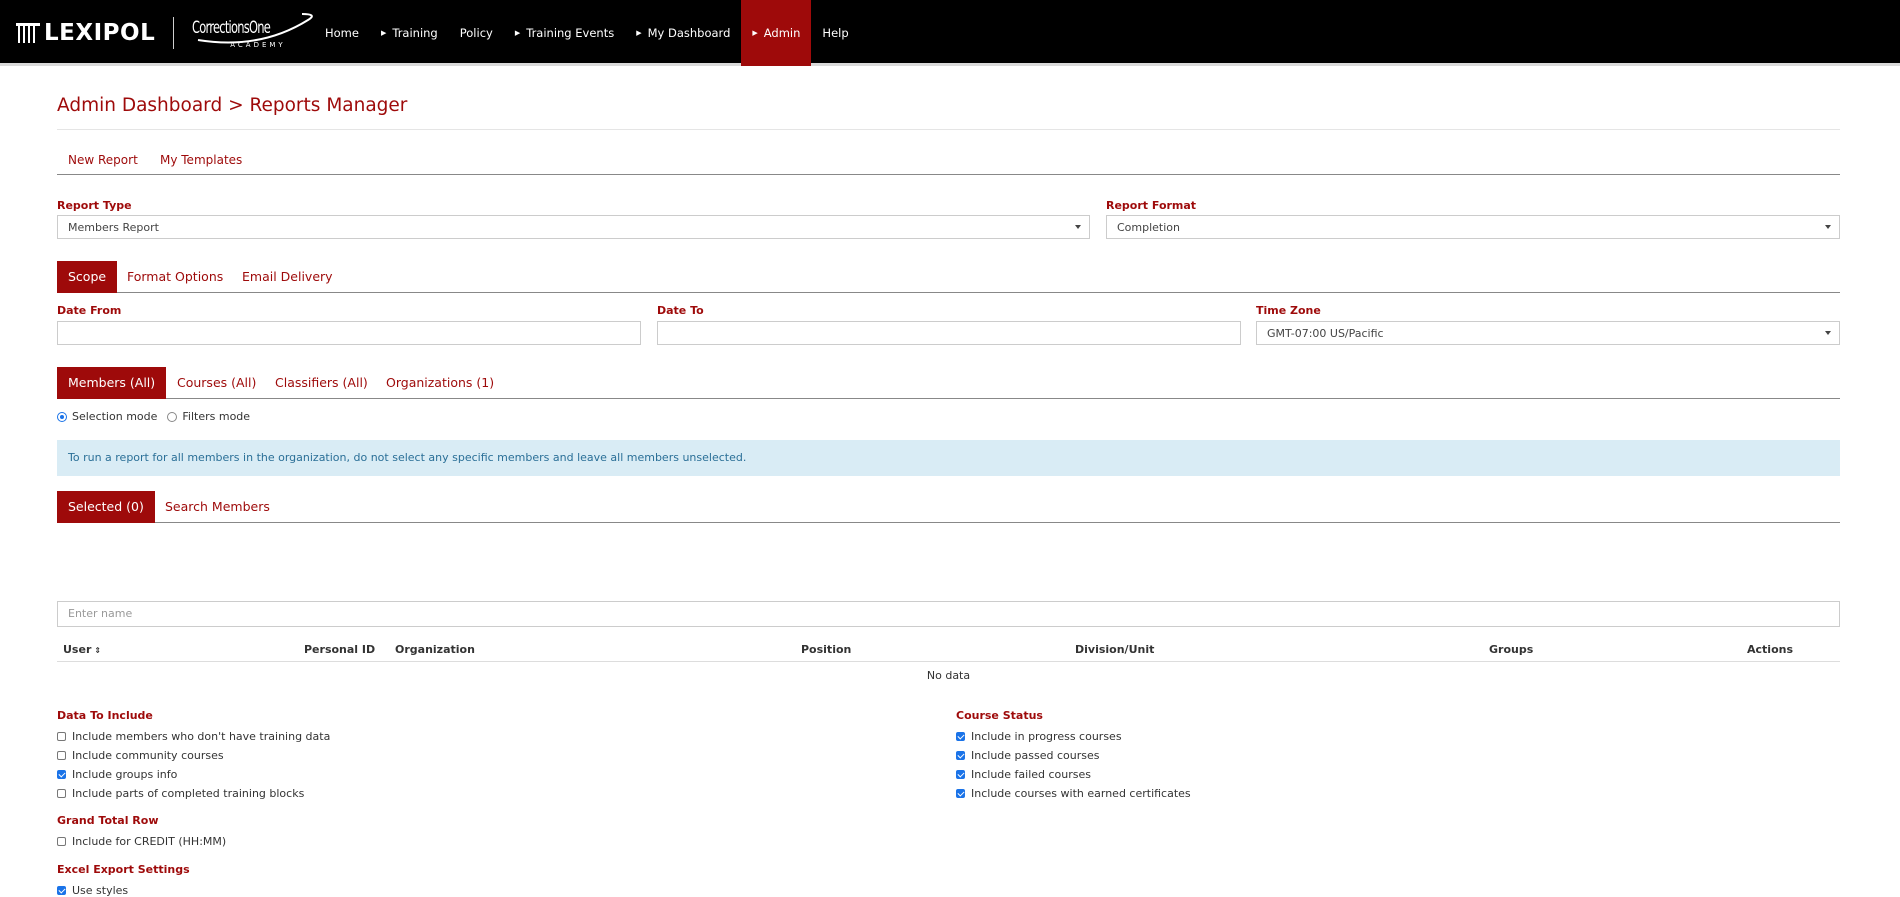 This screenshot has width=1900, height=897. I want to click on option-label: Include courses with earned certificates, so click(1081, 793).